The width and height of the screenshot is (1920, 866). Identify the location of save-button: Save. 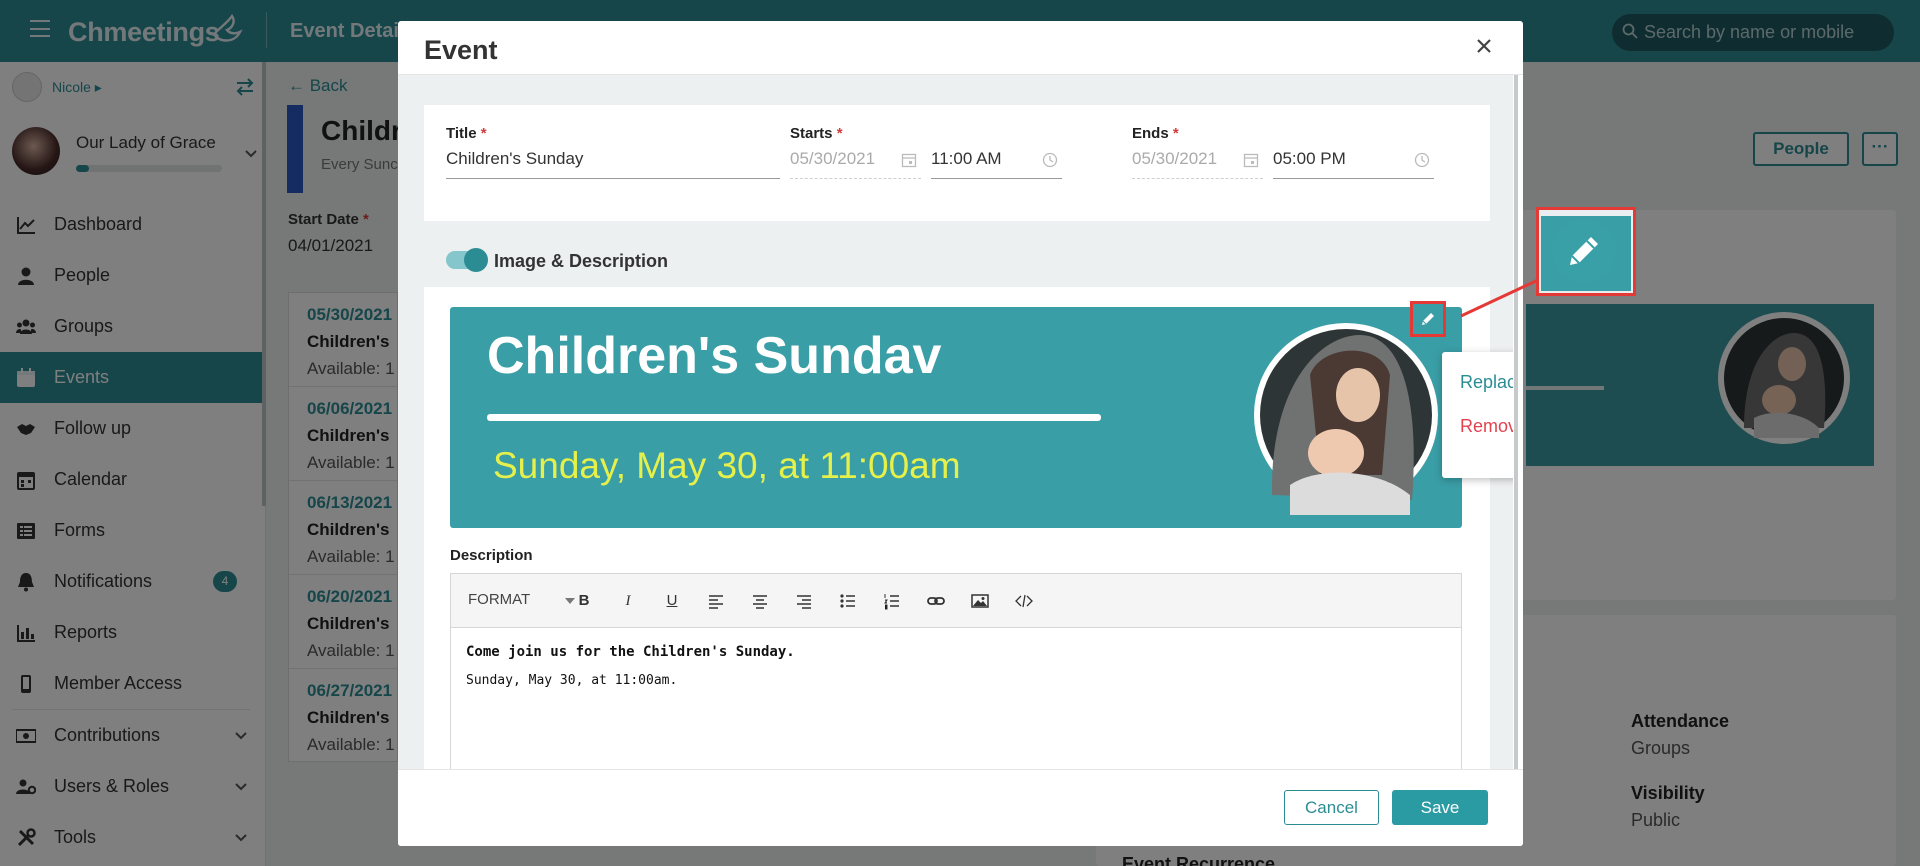
(1440, 807).